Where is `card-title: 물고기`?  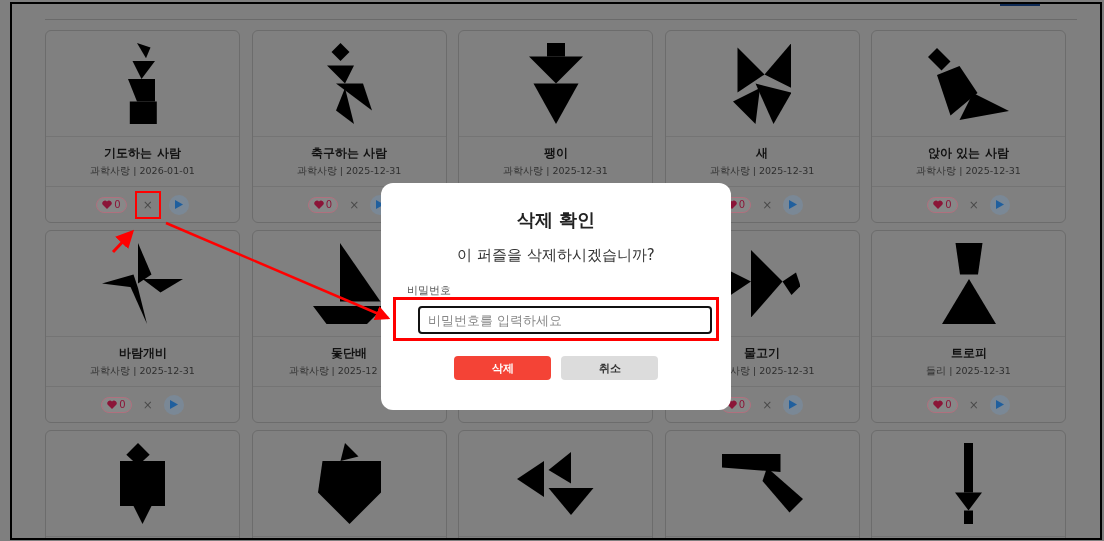 card-title: 물고기 is located at coordinates (762, 353).